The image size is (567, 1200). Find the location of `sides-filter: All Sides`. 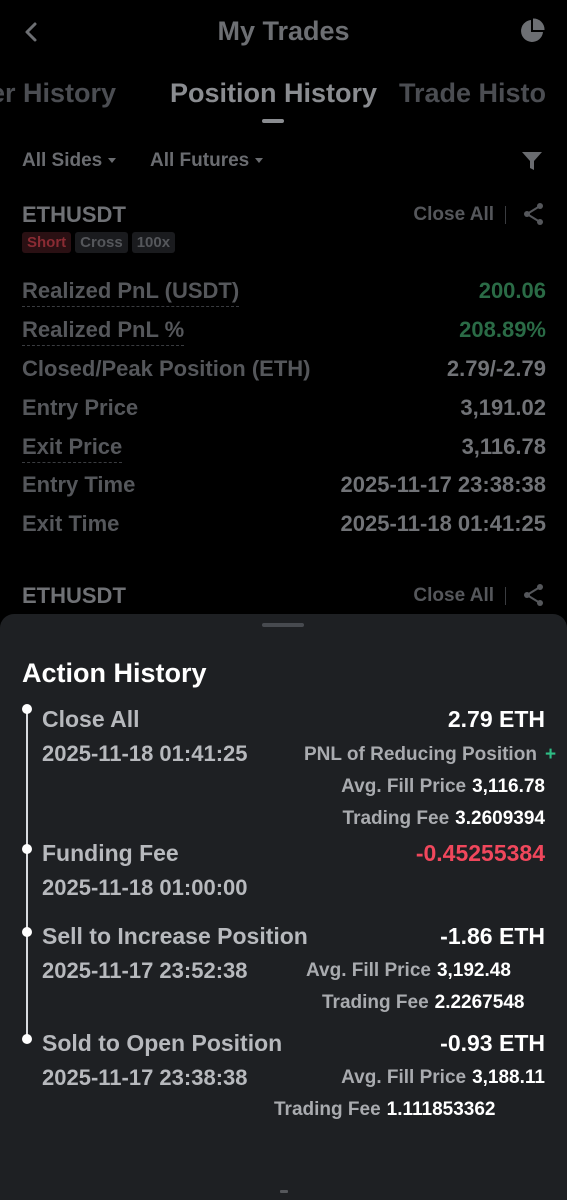

sides-filter: All Sides is located at coordinates (69, 161).